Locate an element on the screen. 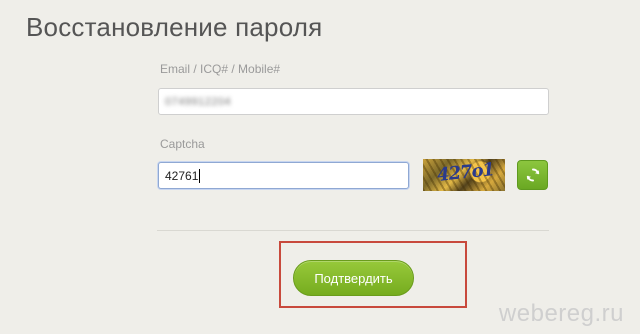 This screenshot has height=334, width=640. captcha-refresh-button is located at coordinates (532, 175).